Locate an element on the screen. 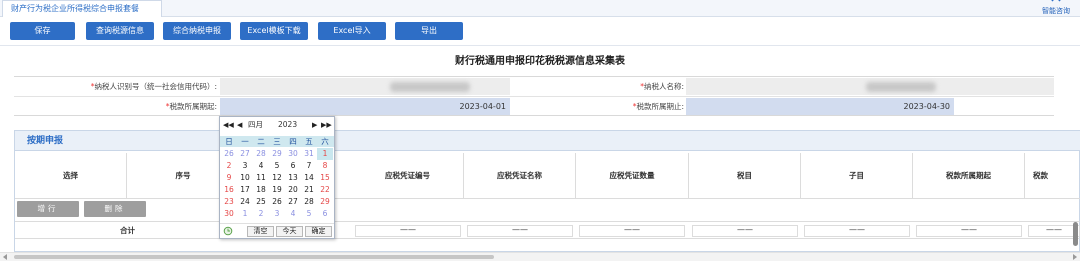 This screenshot has width=1080, height=261. calendar-day: 31 is located at coordinates (309, 154).